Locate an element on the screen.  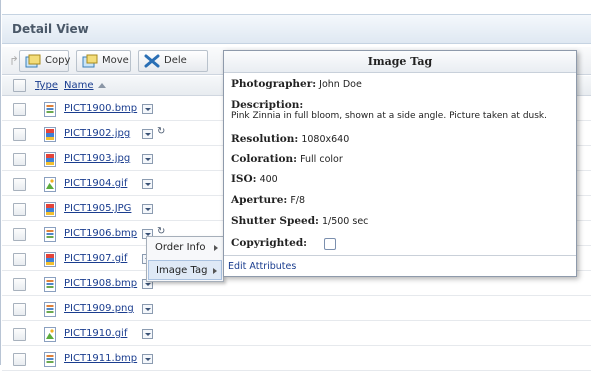
file-name-link: PICT1908.bmp is located at coordinates (100, 283).